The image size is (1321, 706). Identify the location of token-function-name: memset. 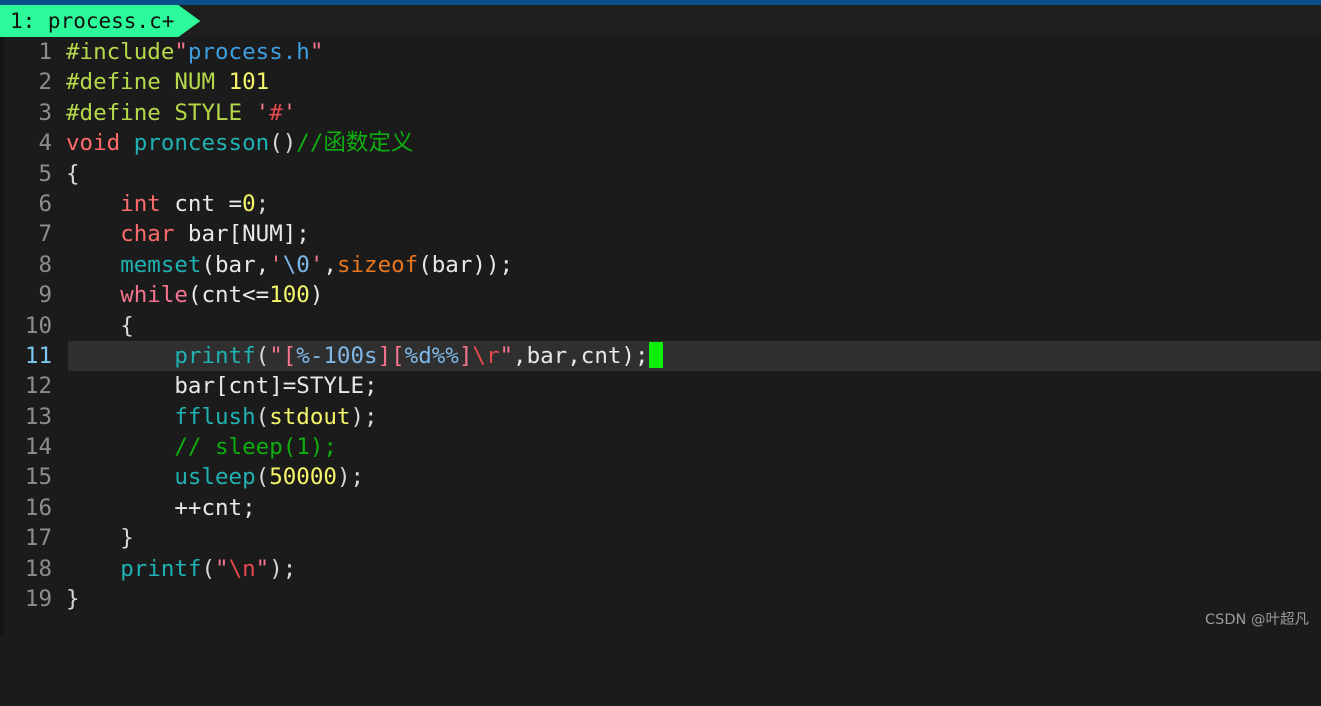
(161, 264).